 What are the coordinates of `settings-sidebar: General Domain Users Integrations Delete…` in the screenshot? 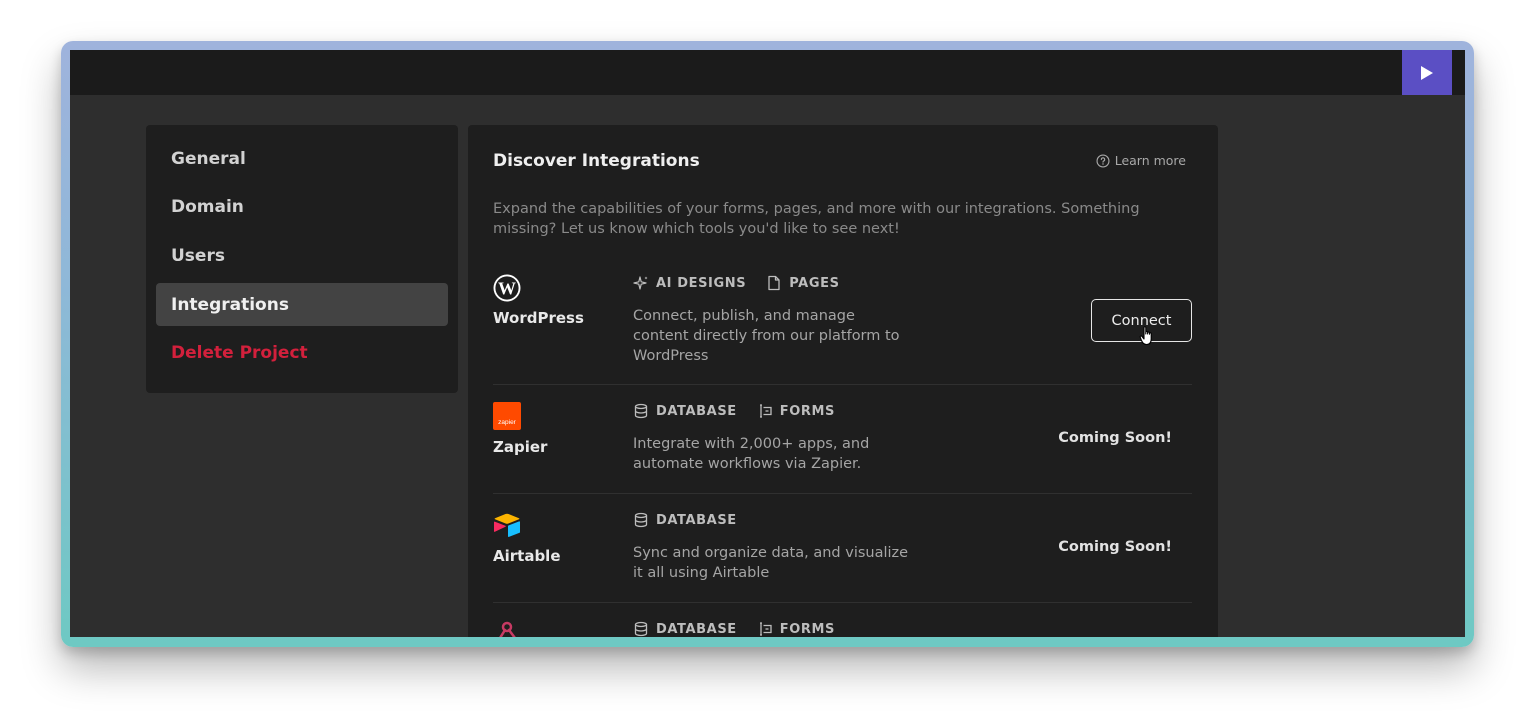 It's located at (302, 259).